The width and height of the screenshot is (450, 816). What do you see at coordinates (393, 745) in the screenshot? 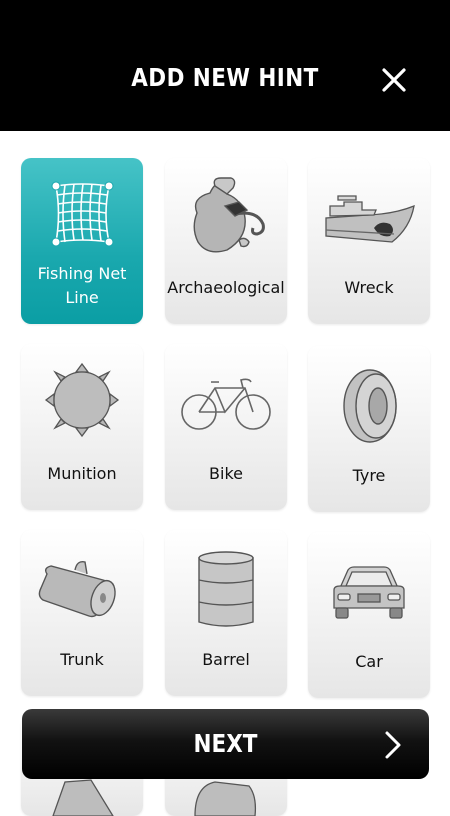
I see `chevron-right-icon` at bounding box center [393, 745].